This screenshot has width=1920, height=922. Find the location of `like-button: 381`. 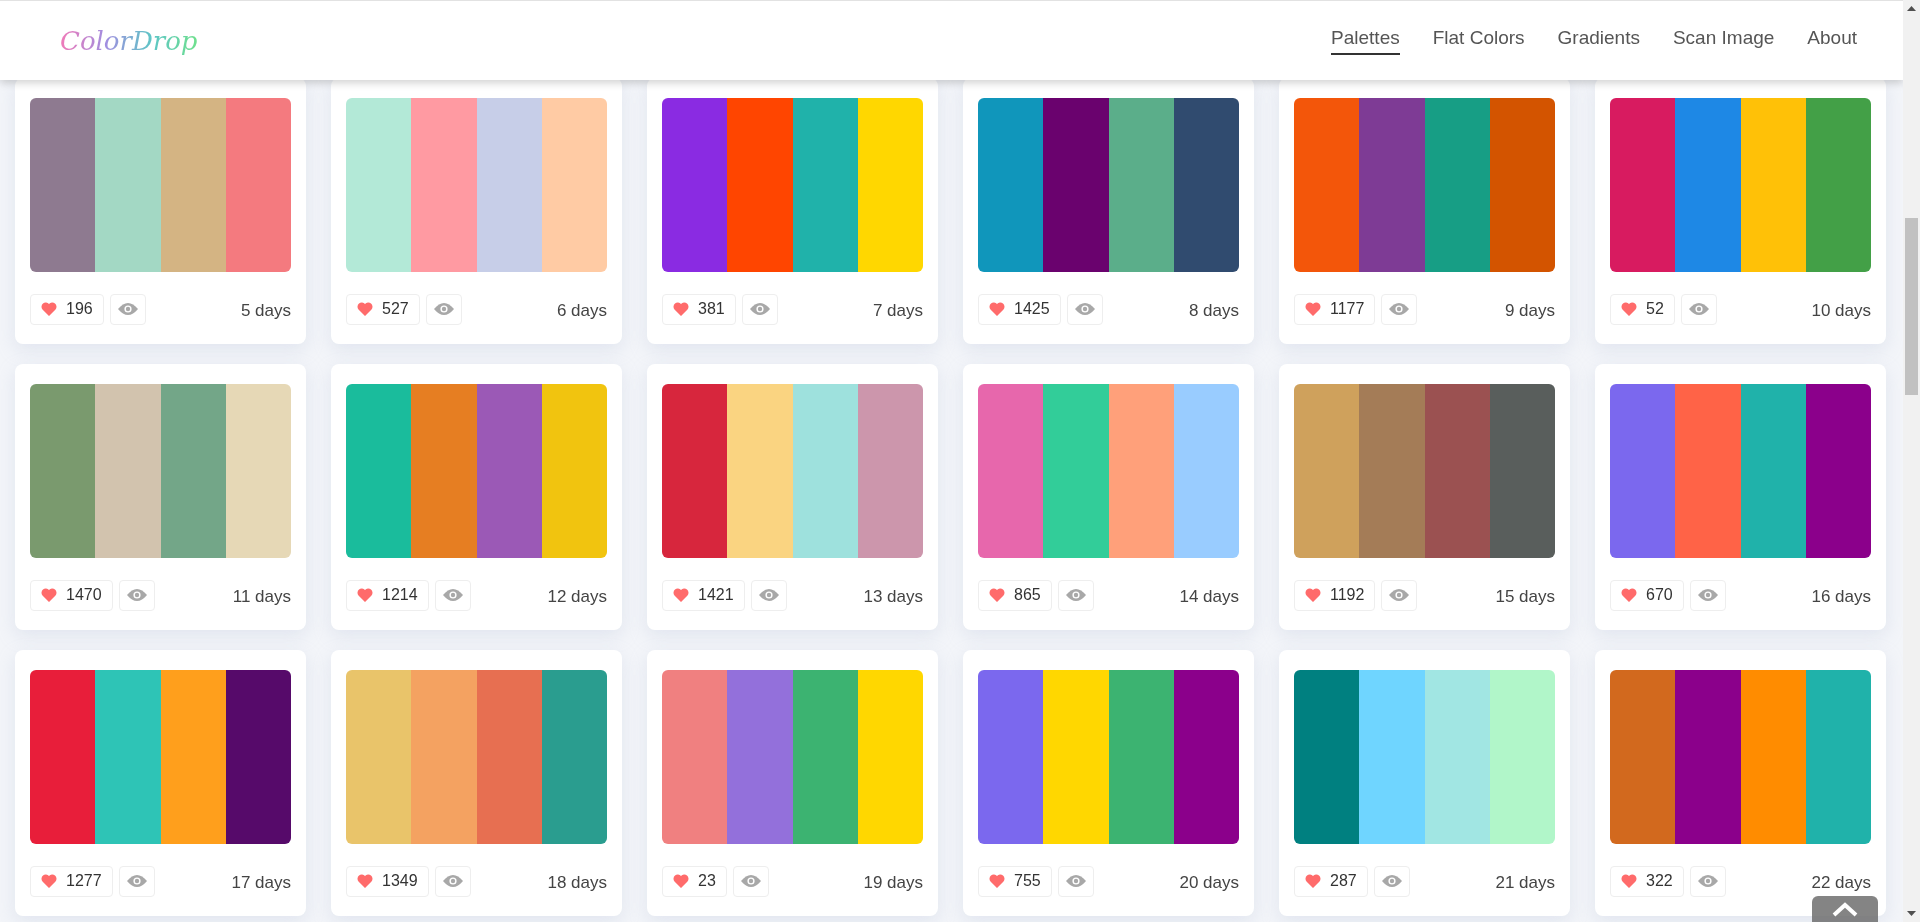

like-button: 381 is located at coordinates (699, 309).